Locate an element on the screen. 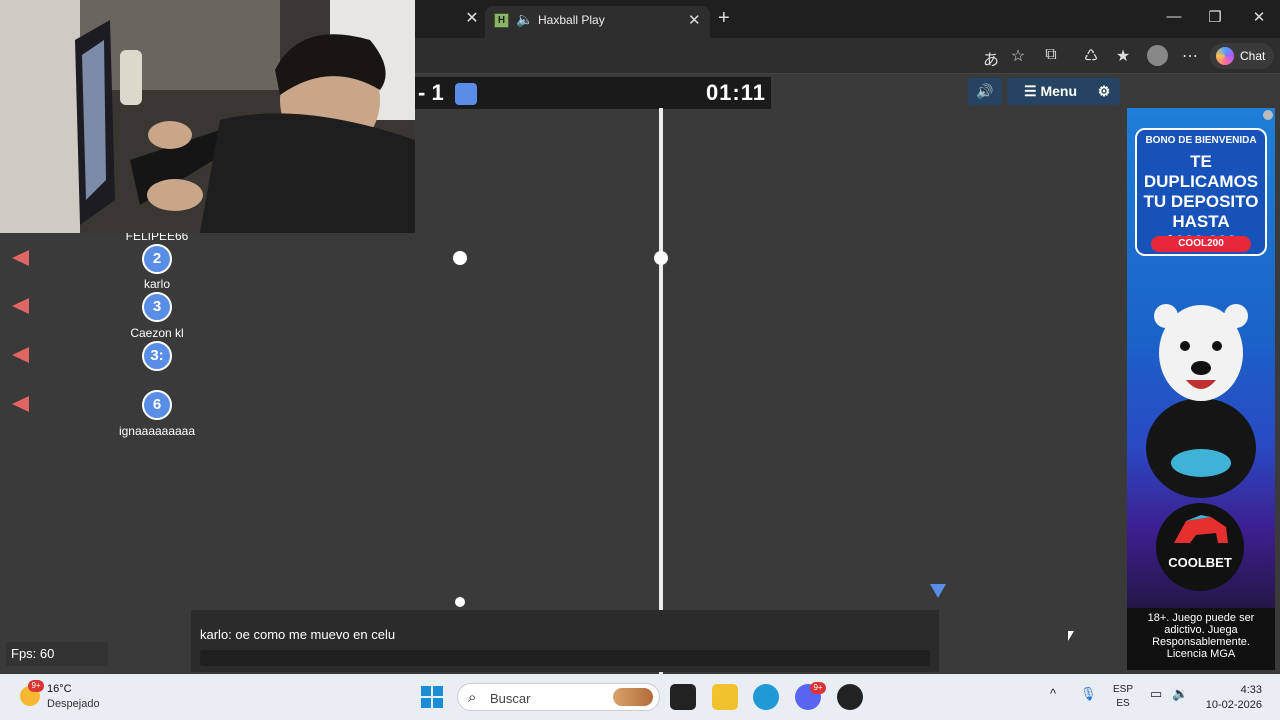 This screenshot has width=1280, height=720. copilot-chat-button: Chat is located at coordinates (1242, 56).